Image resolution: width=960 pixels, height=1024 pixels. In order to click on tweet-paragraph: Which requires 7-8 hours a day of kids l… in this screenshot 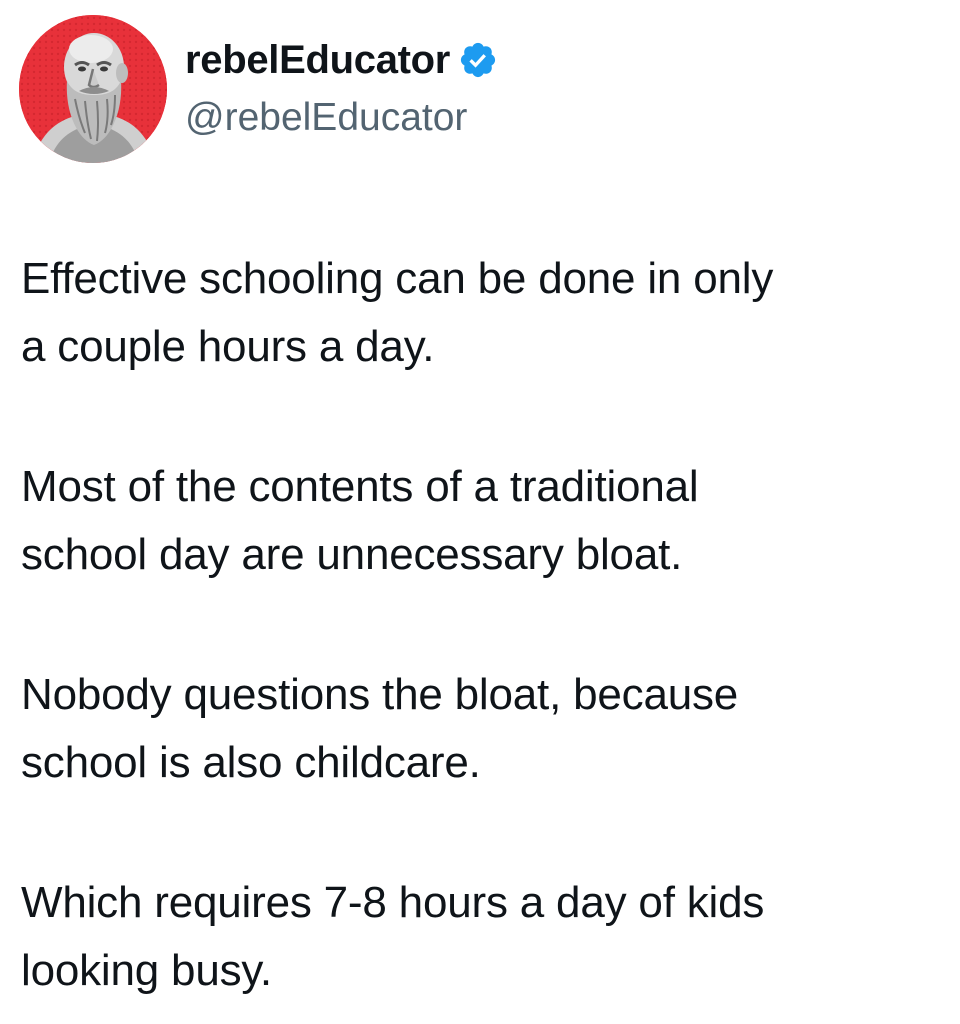, I will do `click(393, 936)`.